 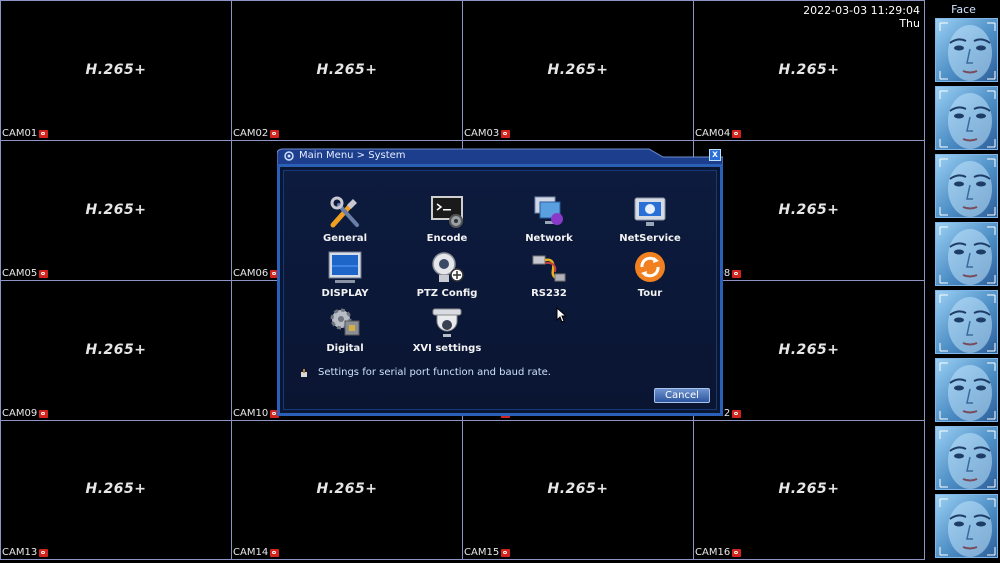 I want to click on dialog-title: Main Menu > System, so click(x=352, y=155).